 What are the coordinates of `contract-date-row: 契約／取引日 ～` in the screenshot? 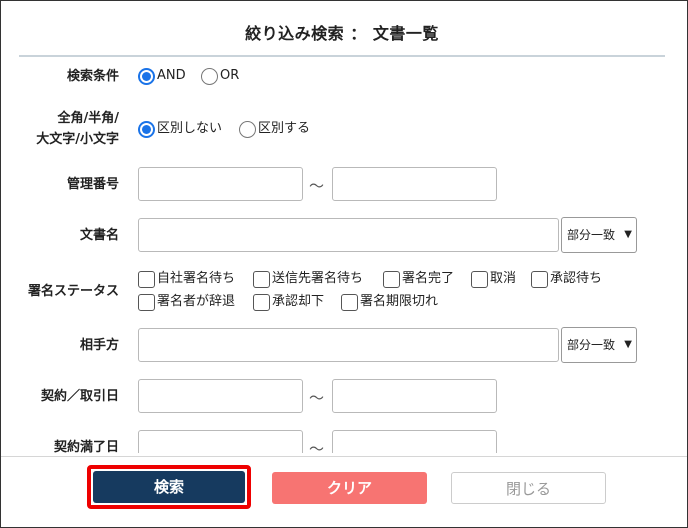 It's located at (342, 397).